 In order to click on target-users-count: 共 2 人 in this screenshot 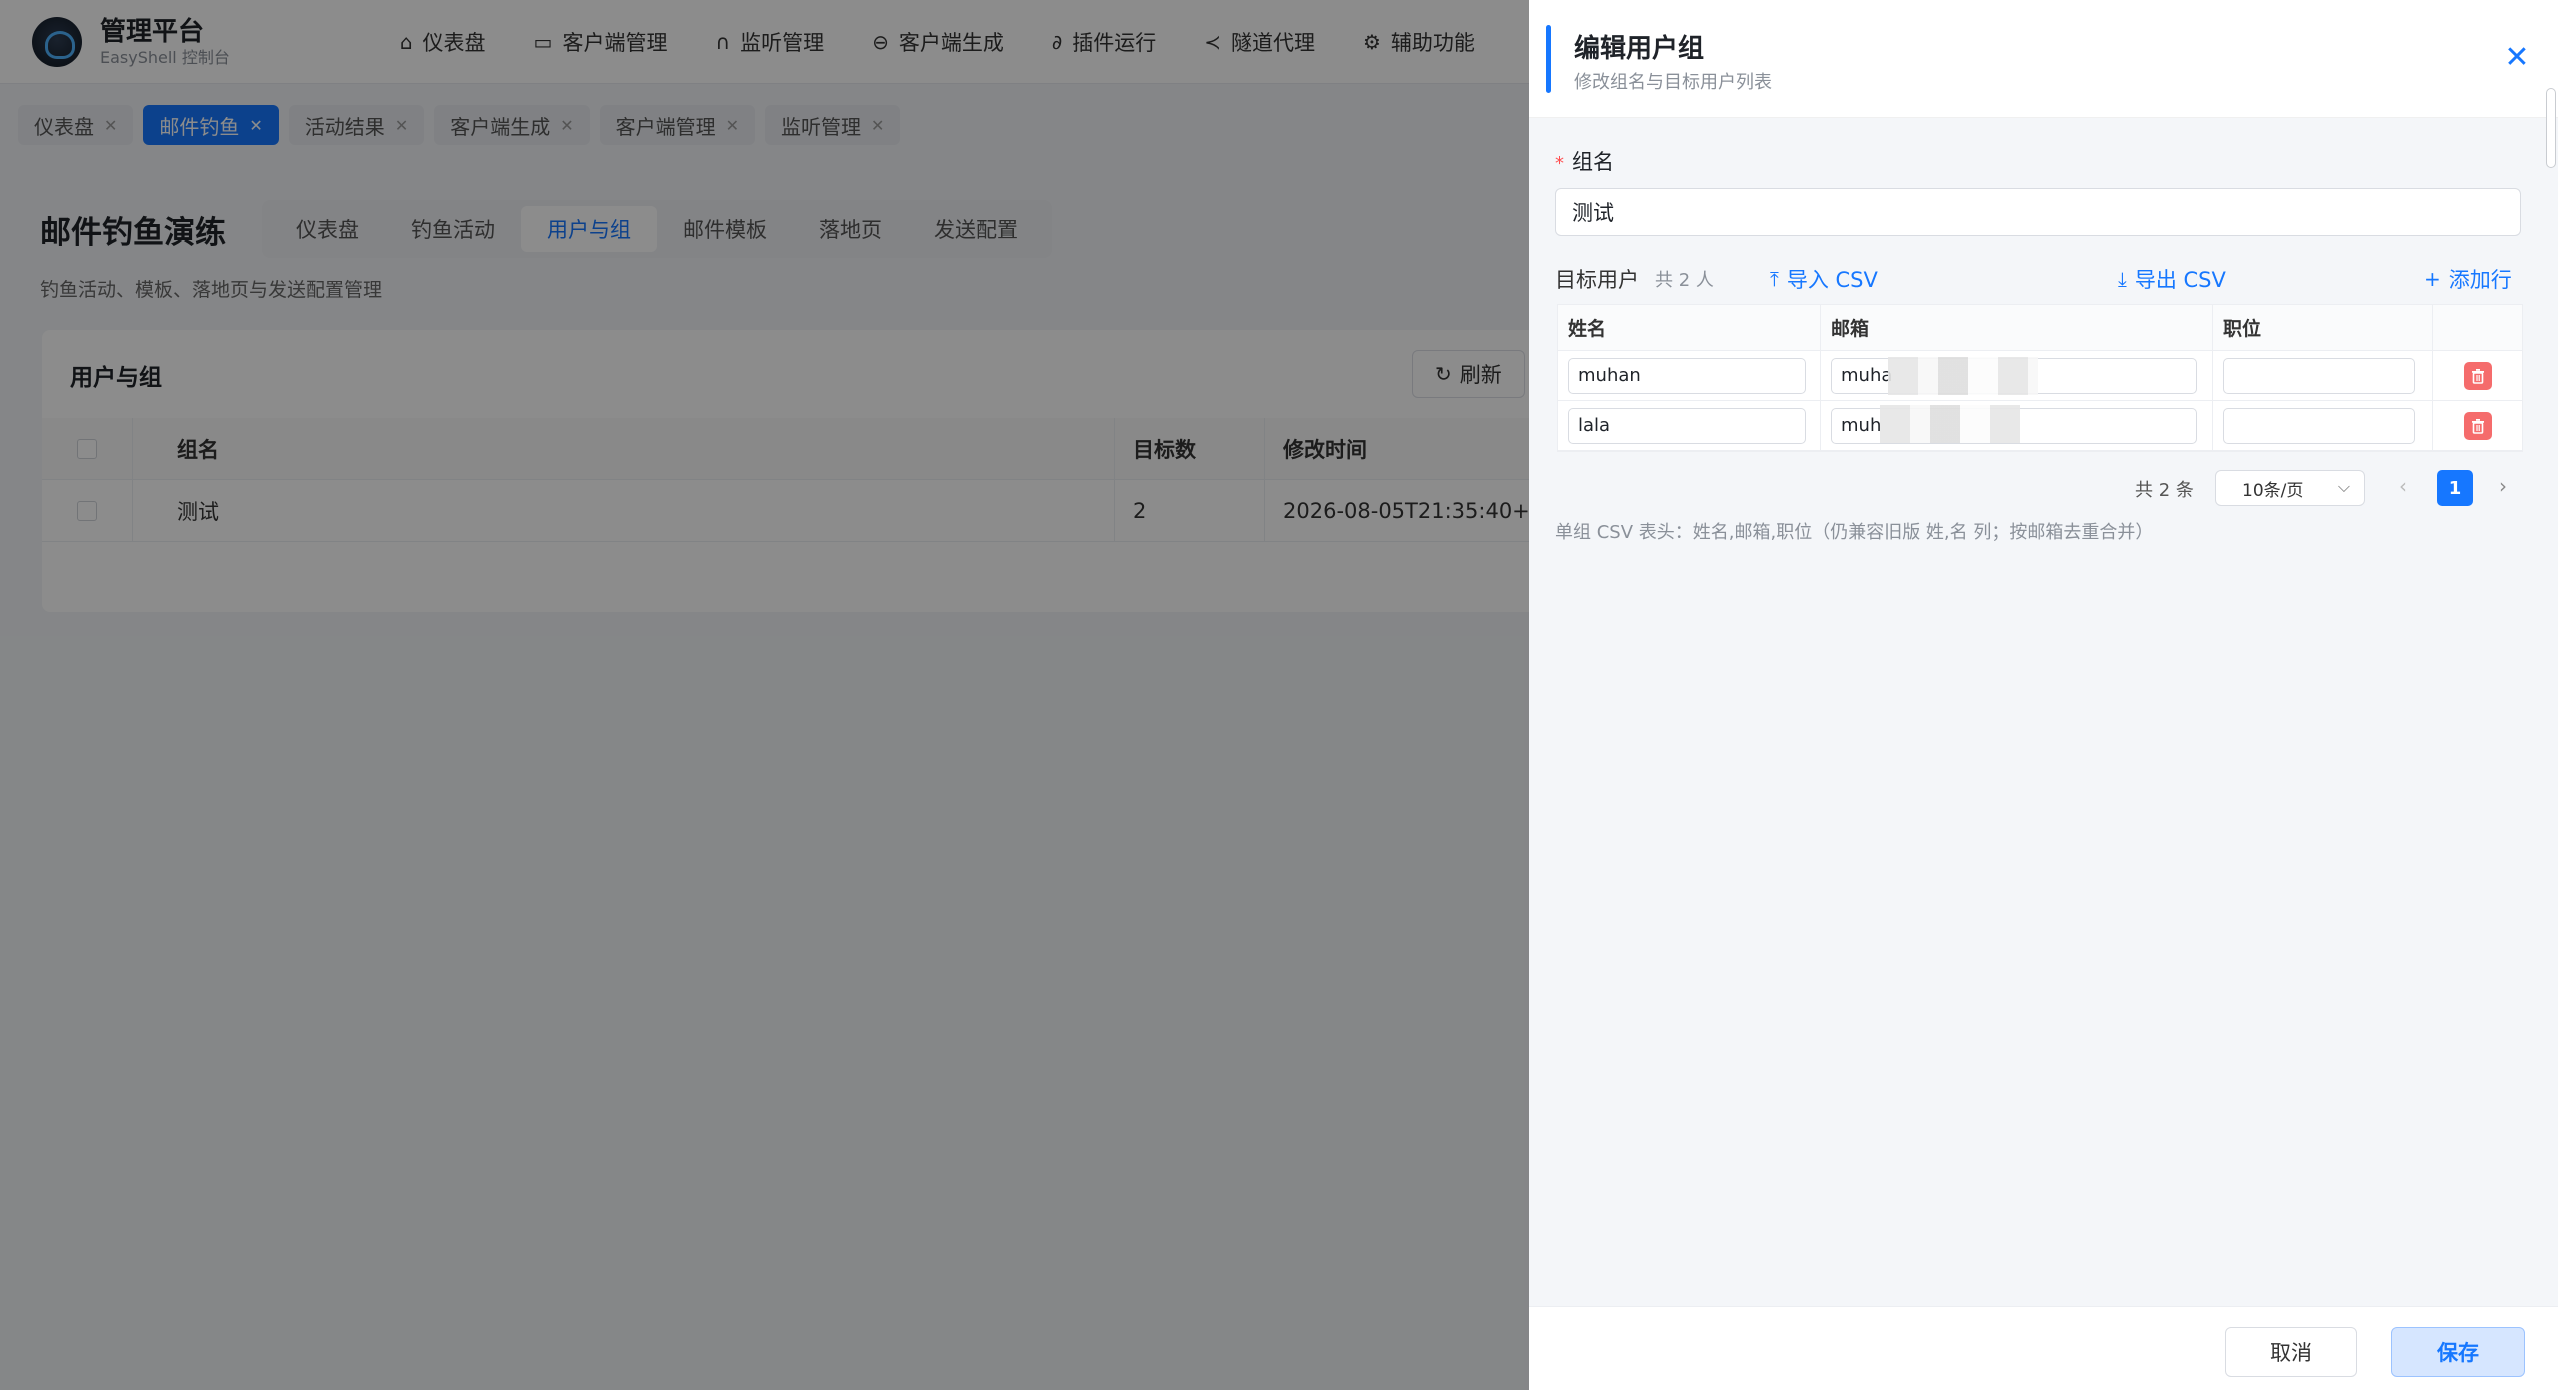, I will do `click(1684, 280)`.